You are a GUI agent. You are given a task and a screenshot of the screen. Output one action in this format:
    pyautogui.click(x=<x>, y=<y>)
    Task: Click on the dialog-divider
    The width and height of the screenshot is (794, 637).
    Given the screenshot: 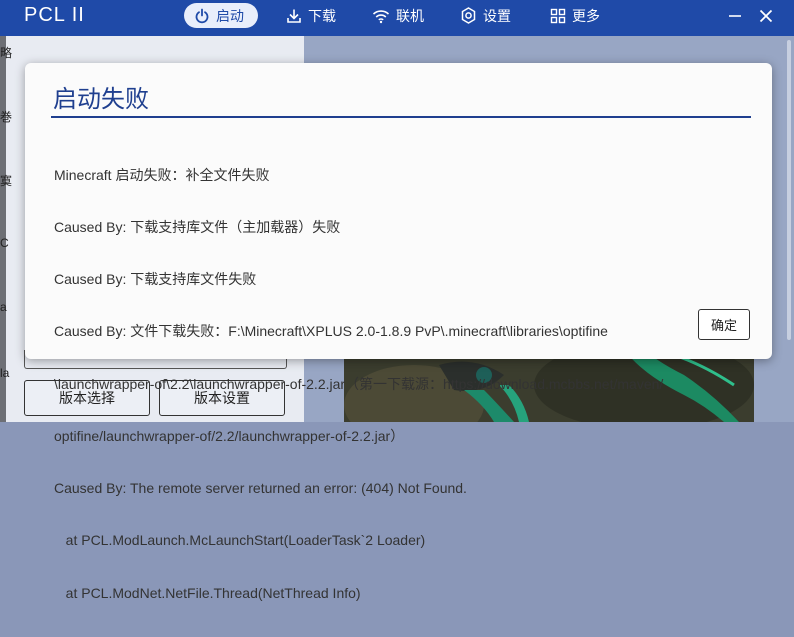 What is the action you would take?
    pyautogui.click(x=401, y=117)
    